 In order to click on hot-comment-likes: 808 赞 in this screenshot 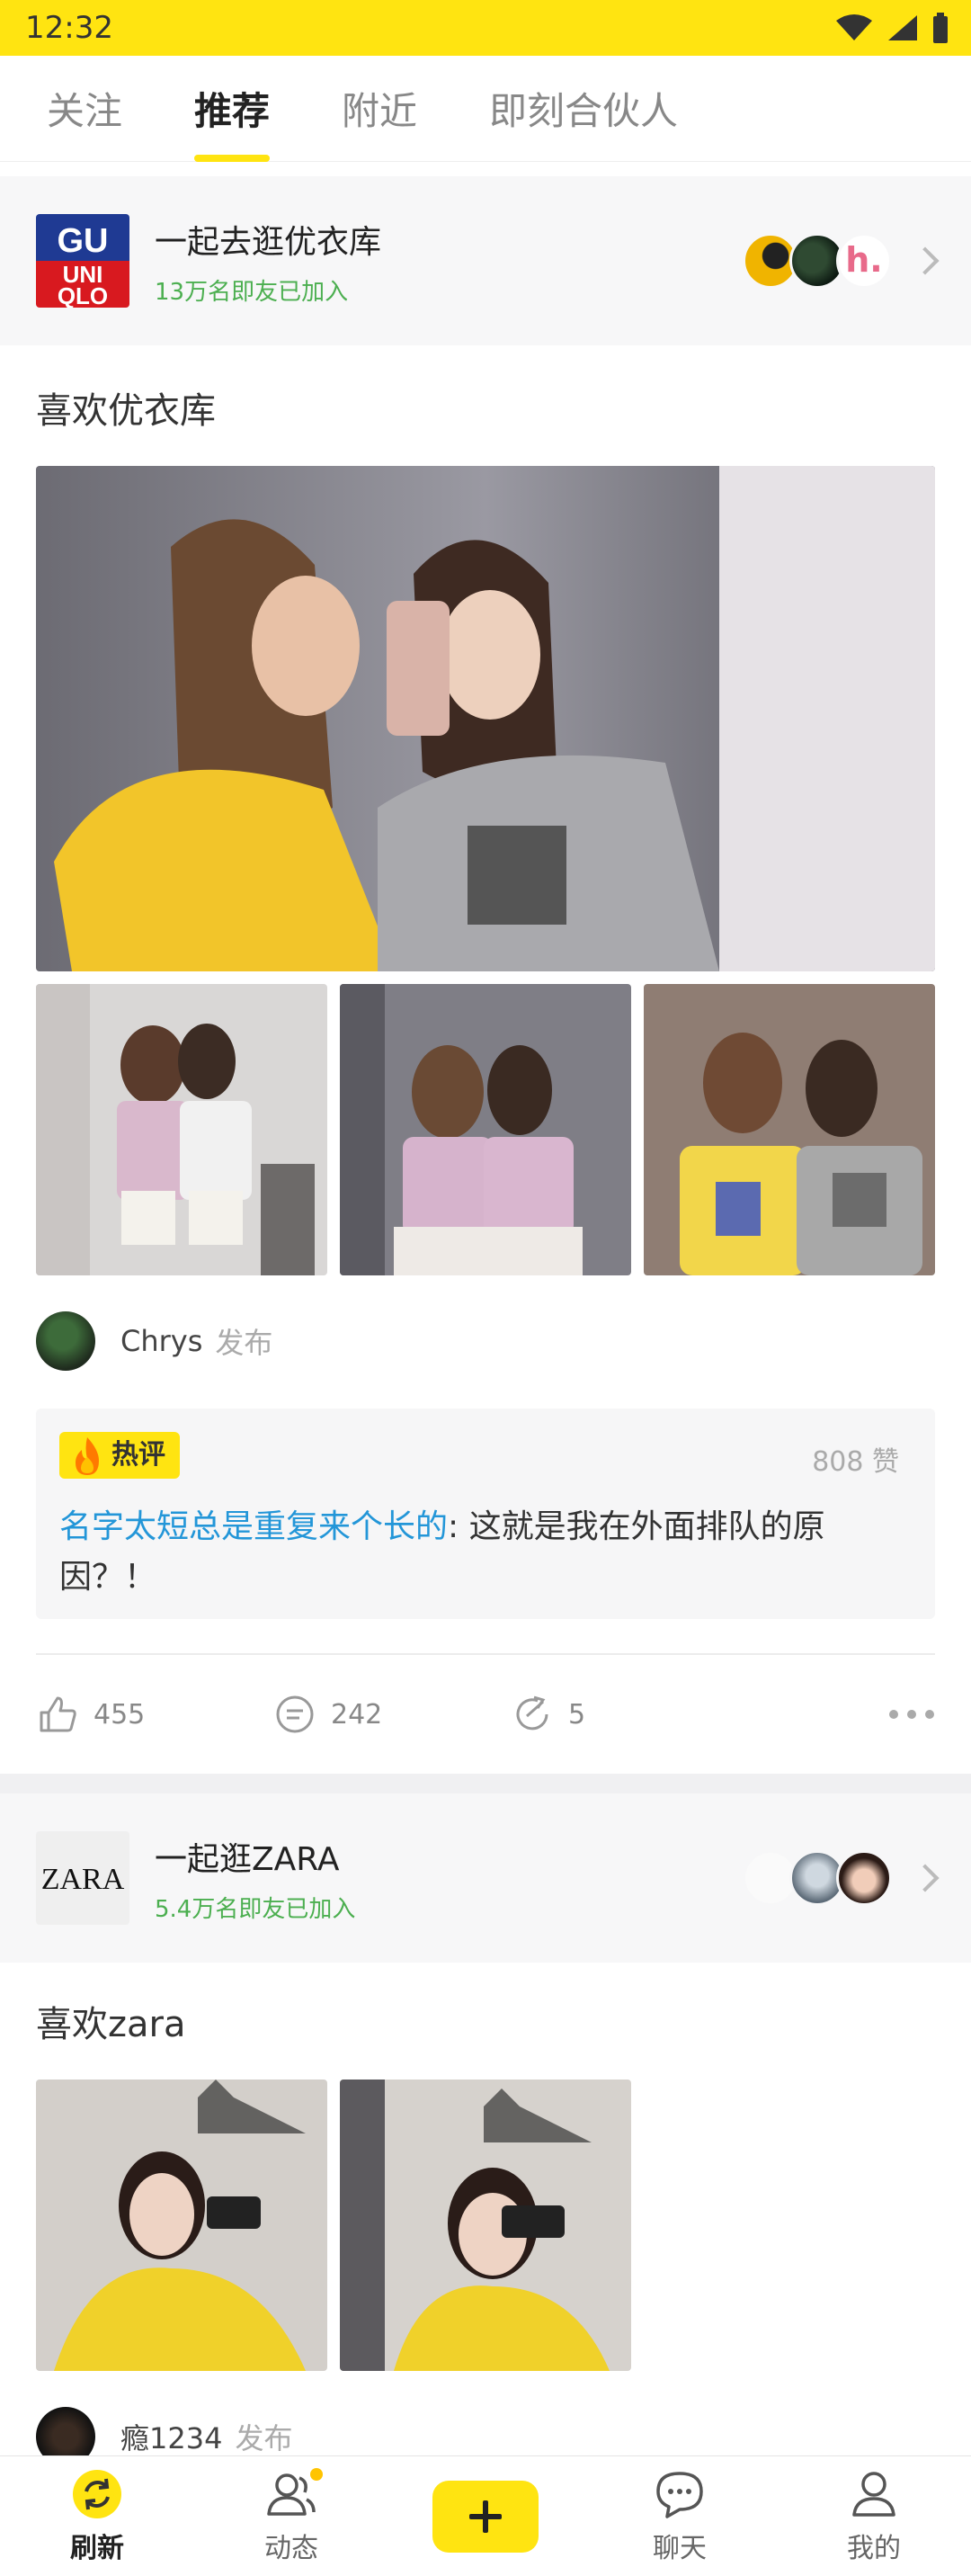, I will do `click(855, 1462)`.